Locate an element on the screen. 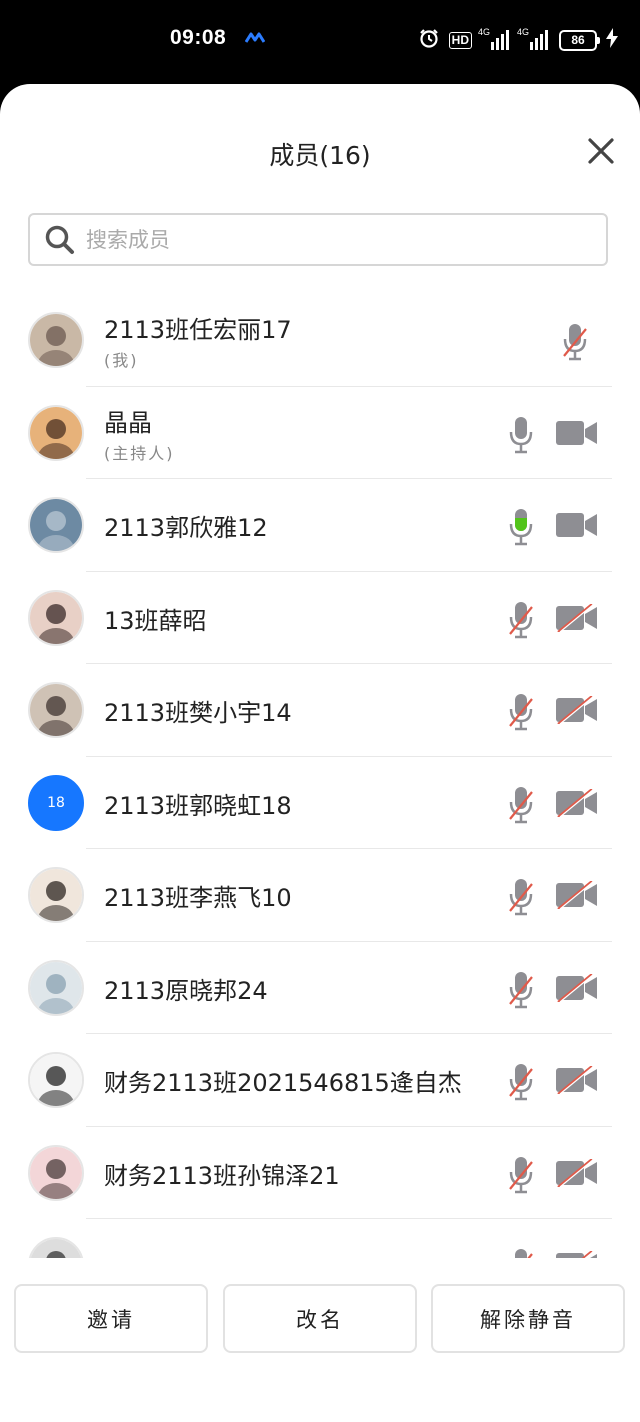 The image size is (640, 1422). member-name: 财务2113班孙锦泽21 is located at coordinates (222, 1175).